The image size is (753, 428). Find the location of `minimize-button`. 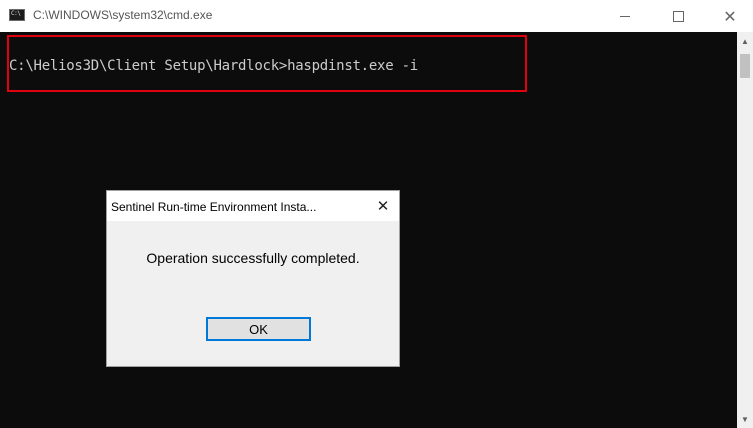

minimize-button is located at coordinates (625, 16).